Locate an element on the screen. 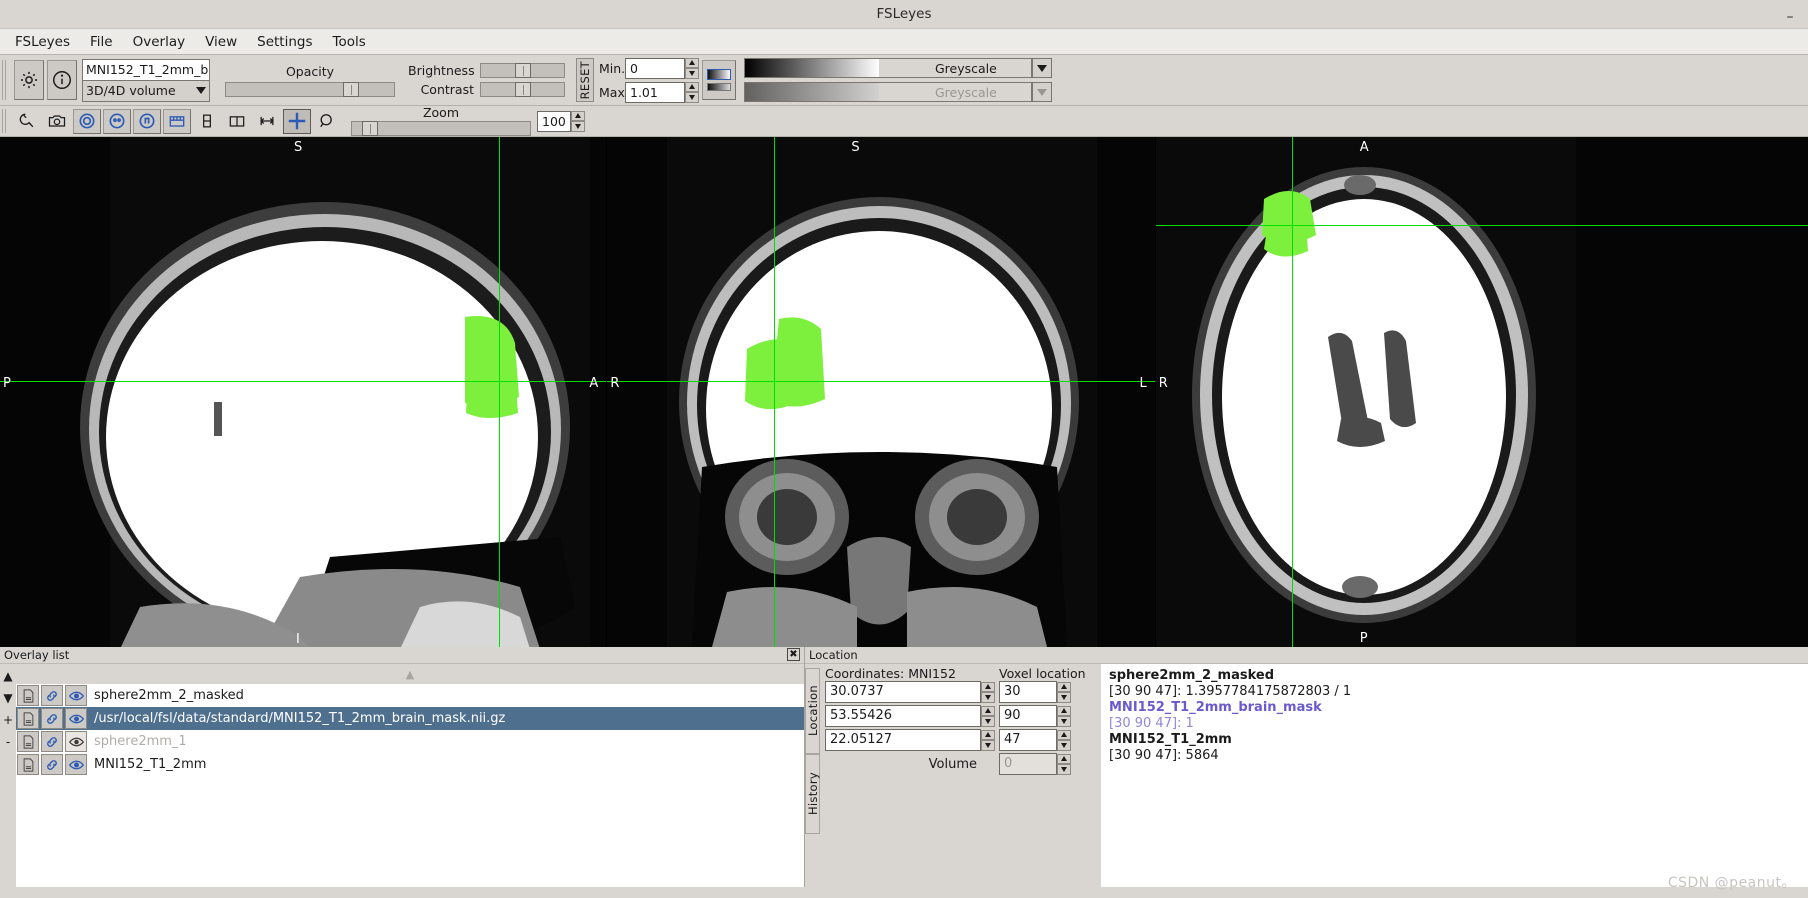  coronal-label-left: L is located at coordinates (1143, 383).